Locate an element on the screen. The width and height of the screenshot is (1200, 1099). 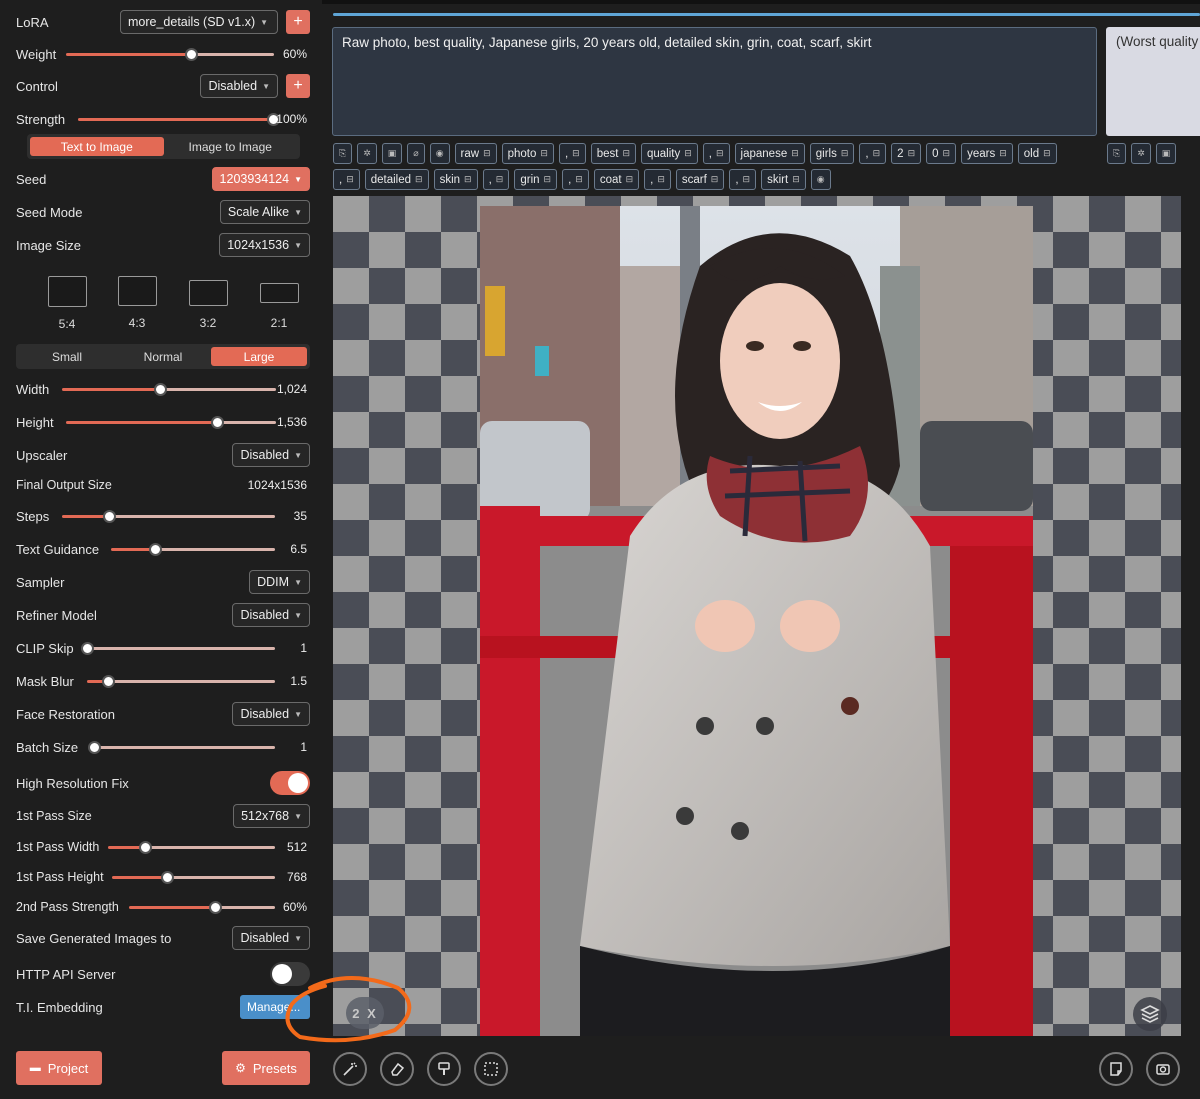
prompt-tag: photo ⊟ is located at coordinates (527, 153).